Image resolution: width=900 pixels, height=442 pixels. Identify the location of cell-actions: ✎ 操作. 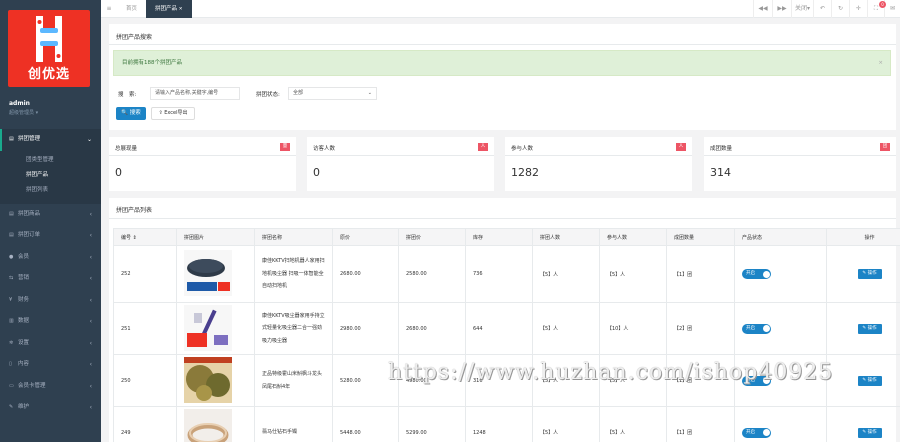
(863, 328).